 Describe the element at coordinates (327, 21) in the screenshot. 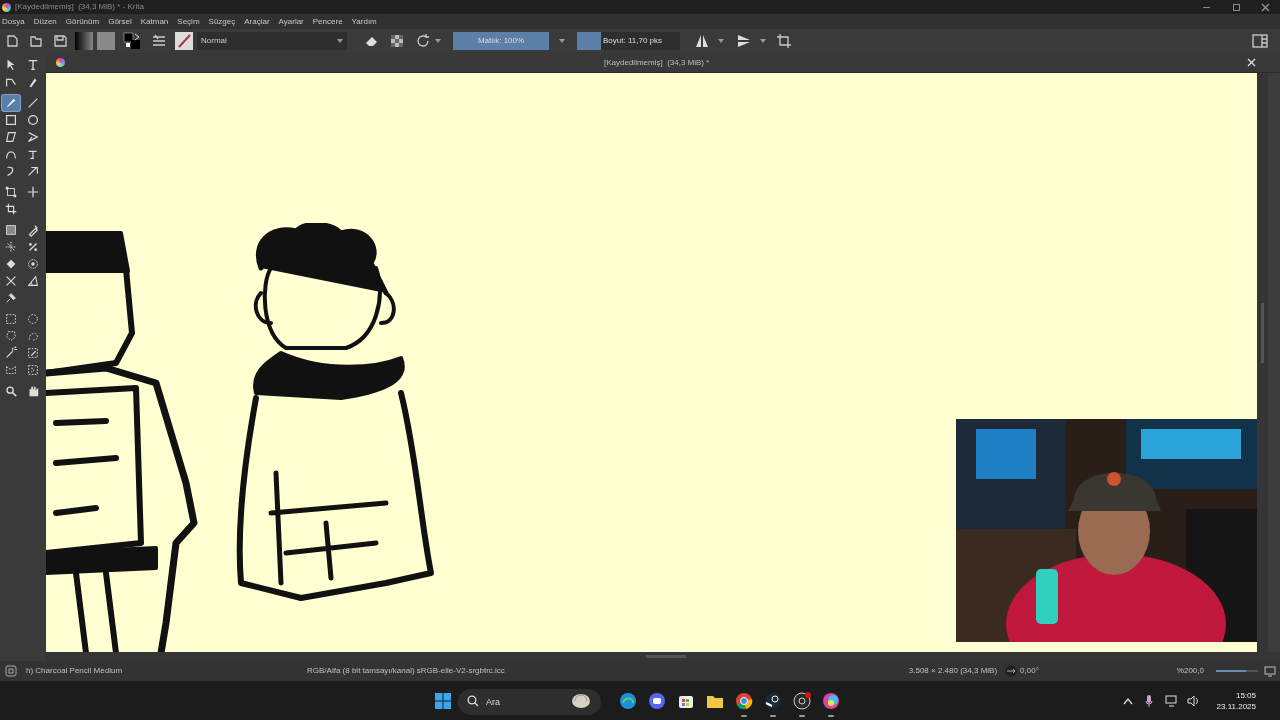

I see `menu-item: Pencere` at that location.